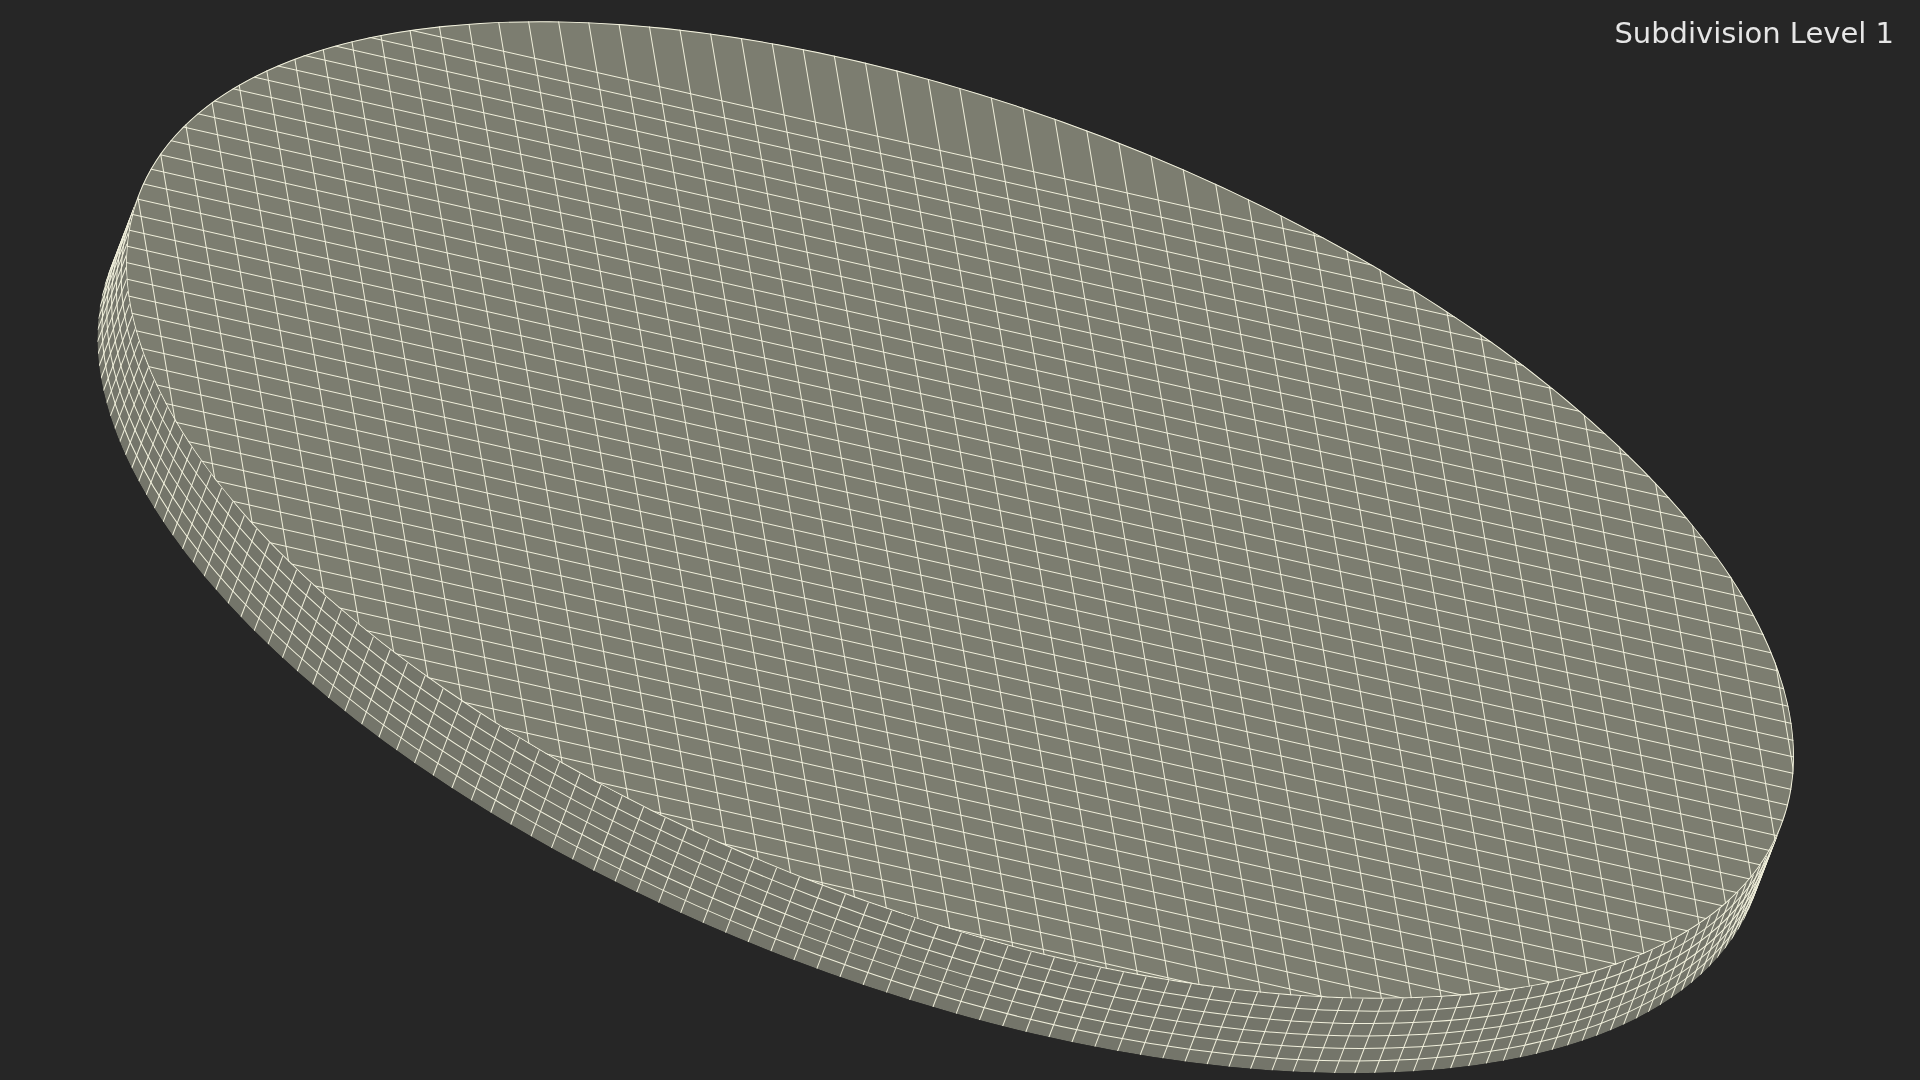 The image size is (1920, 1080). What do you see at coordinates (1754, 33) in the screenshot?
I see `viewport-label: Subdivision Level 1` at bounding box center [1754, 33].